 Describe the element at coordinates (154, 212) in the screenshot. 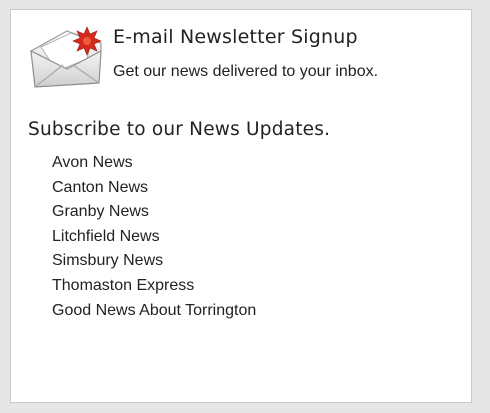

I see `newsletter-item-granby-news: Granby News` at that location.